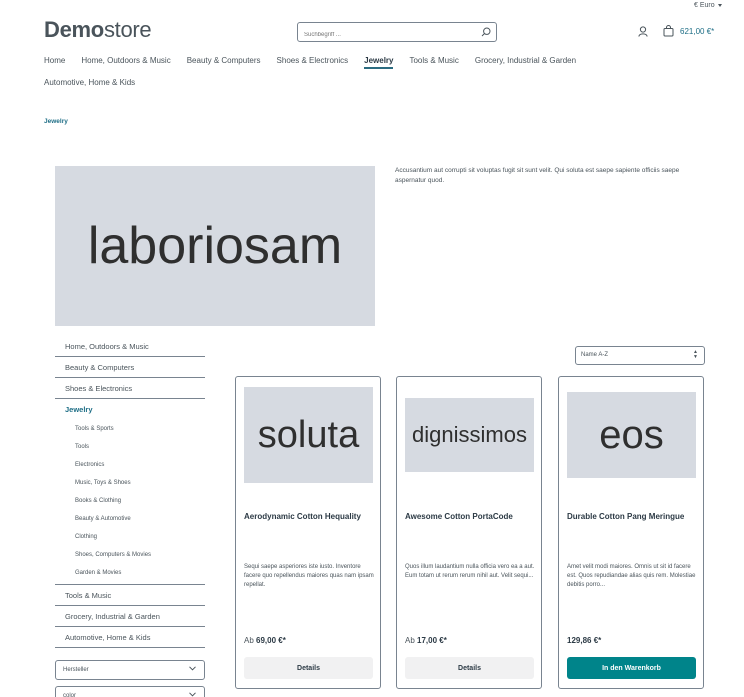  I want to click on breadcrumb: Jewelry, so click(56, 121).